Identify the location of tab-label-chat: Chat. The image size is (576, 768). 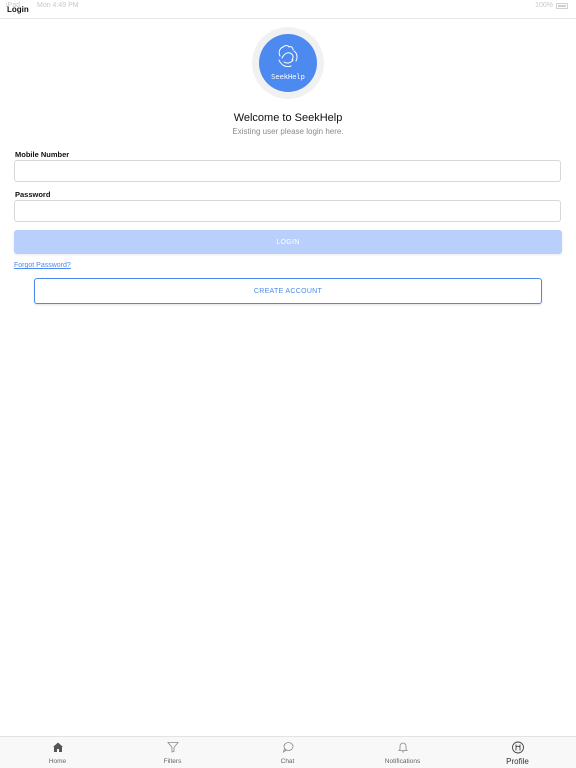
(287, 761).